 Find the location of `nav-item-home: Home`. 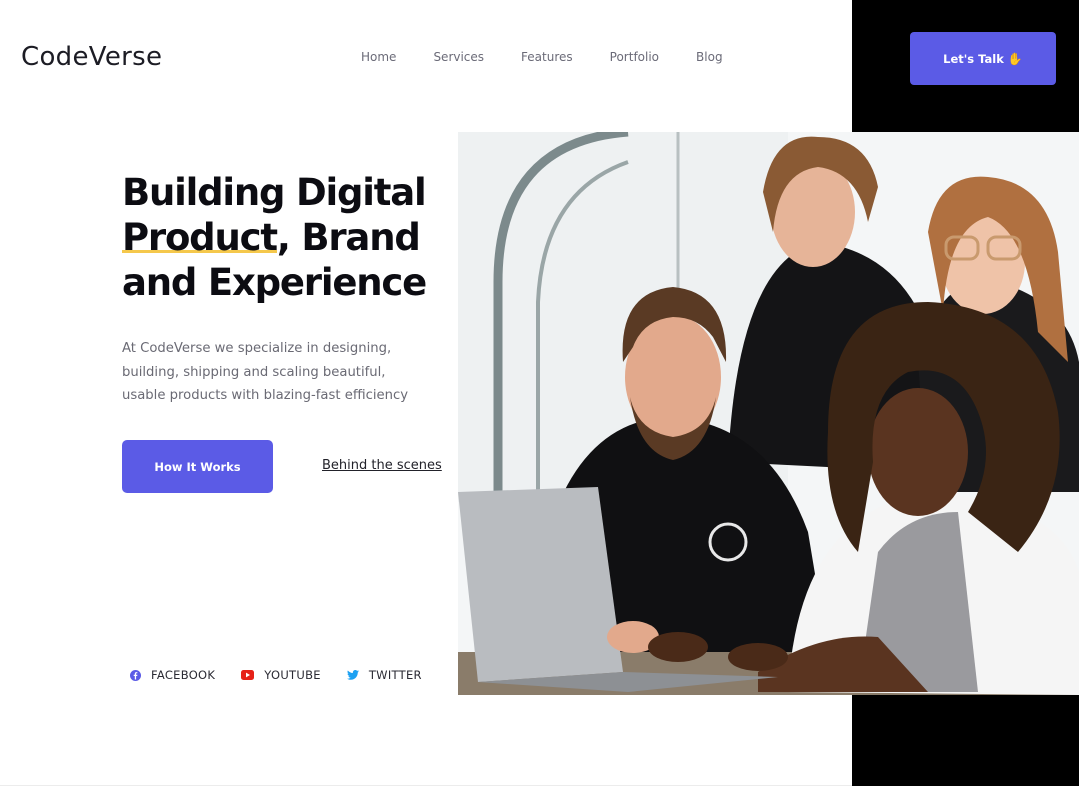

nav-item-home: Home is located at coordinates (378, 57).